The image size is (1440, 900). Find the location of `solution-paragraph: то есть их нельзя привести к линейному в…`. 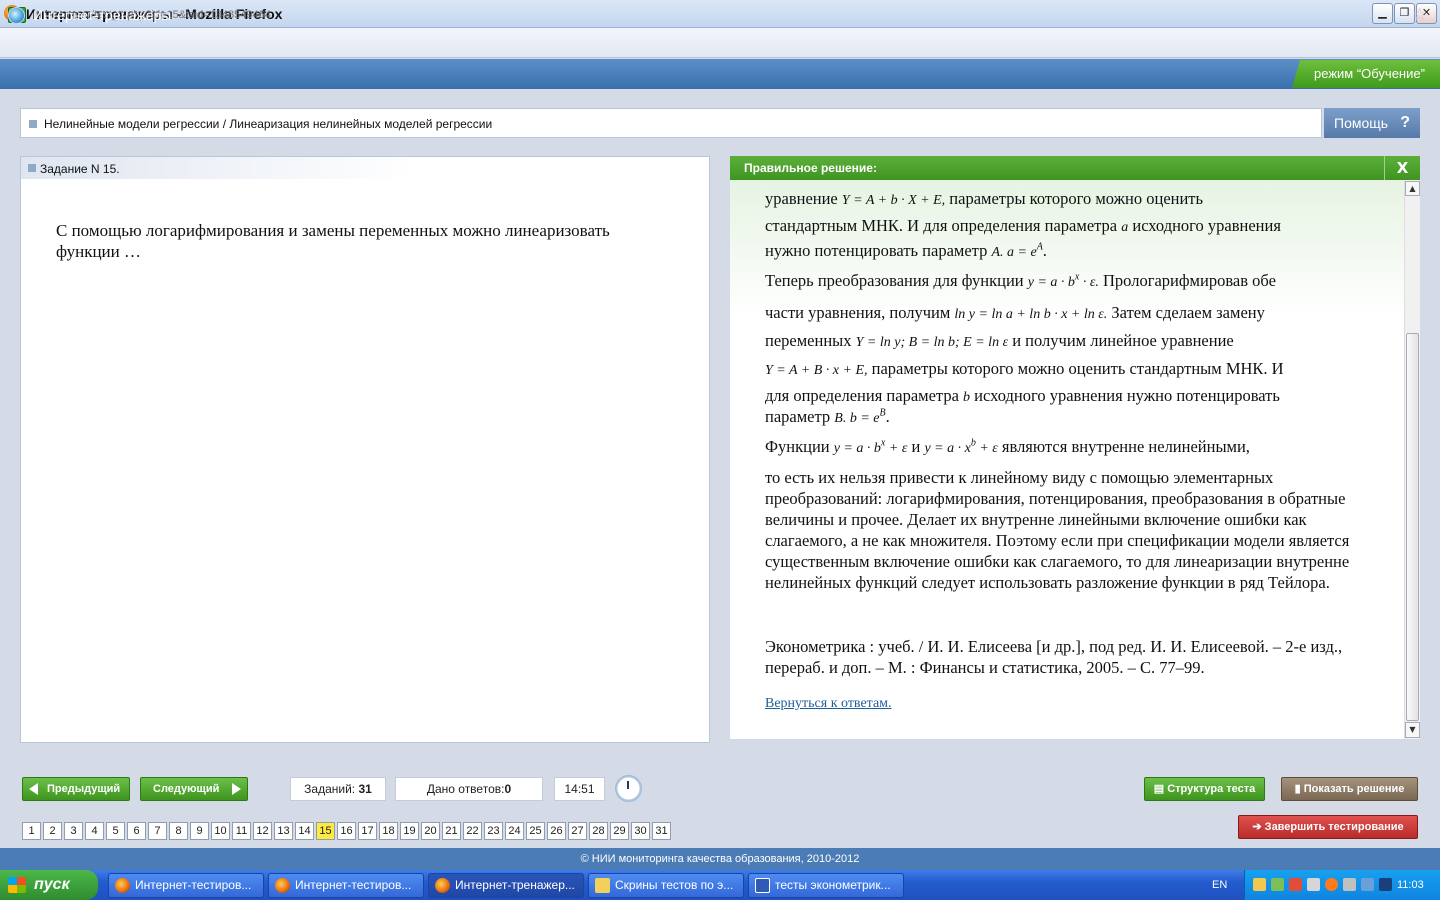

solution-paragraph: то есть их нельзя привести к линейному в… is located at coordinates (1057, 530).